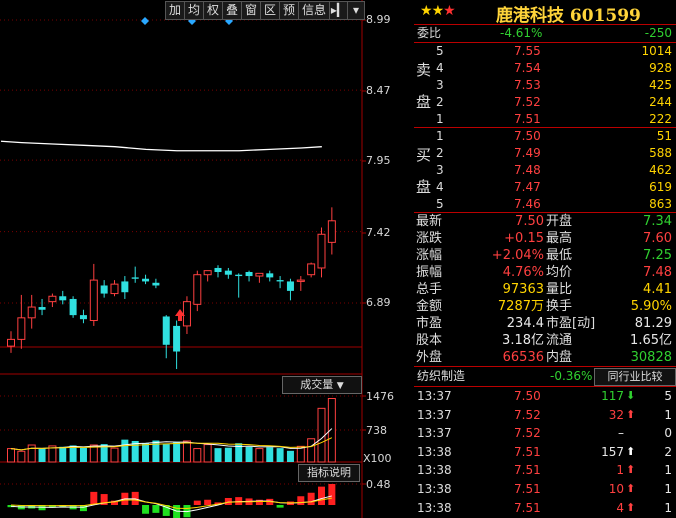 This screenshot has height=518, width=676. Describe the element at coordinates (232, 10) in the screenshot. I see `overlay-button: 叠` at that location.